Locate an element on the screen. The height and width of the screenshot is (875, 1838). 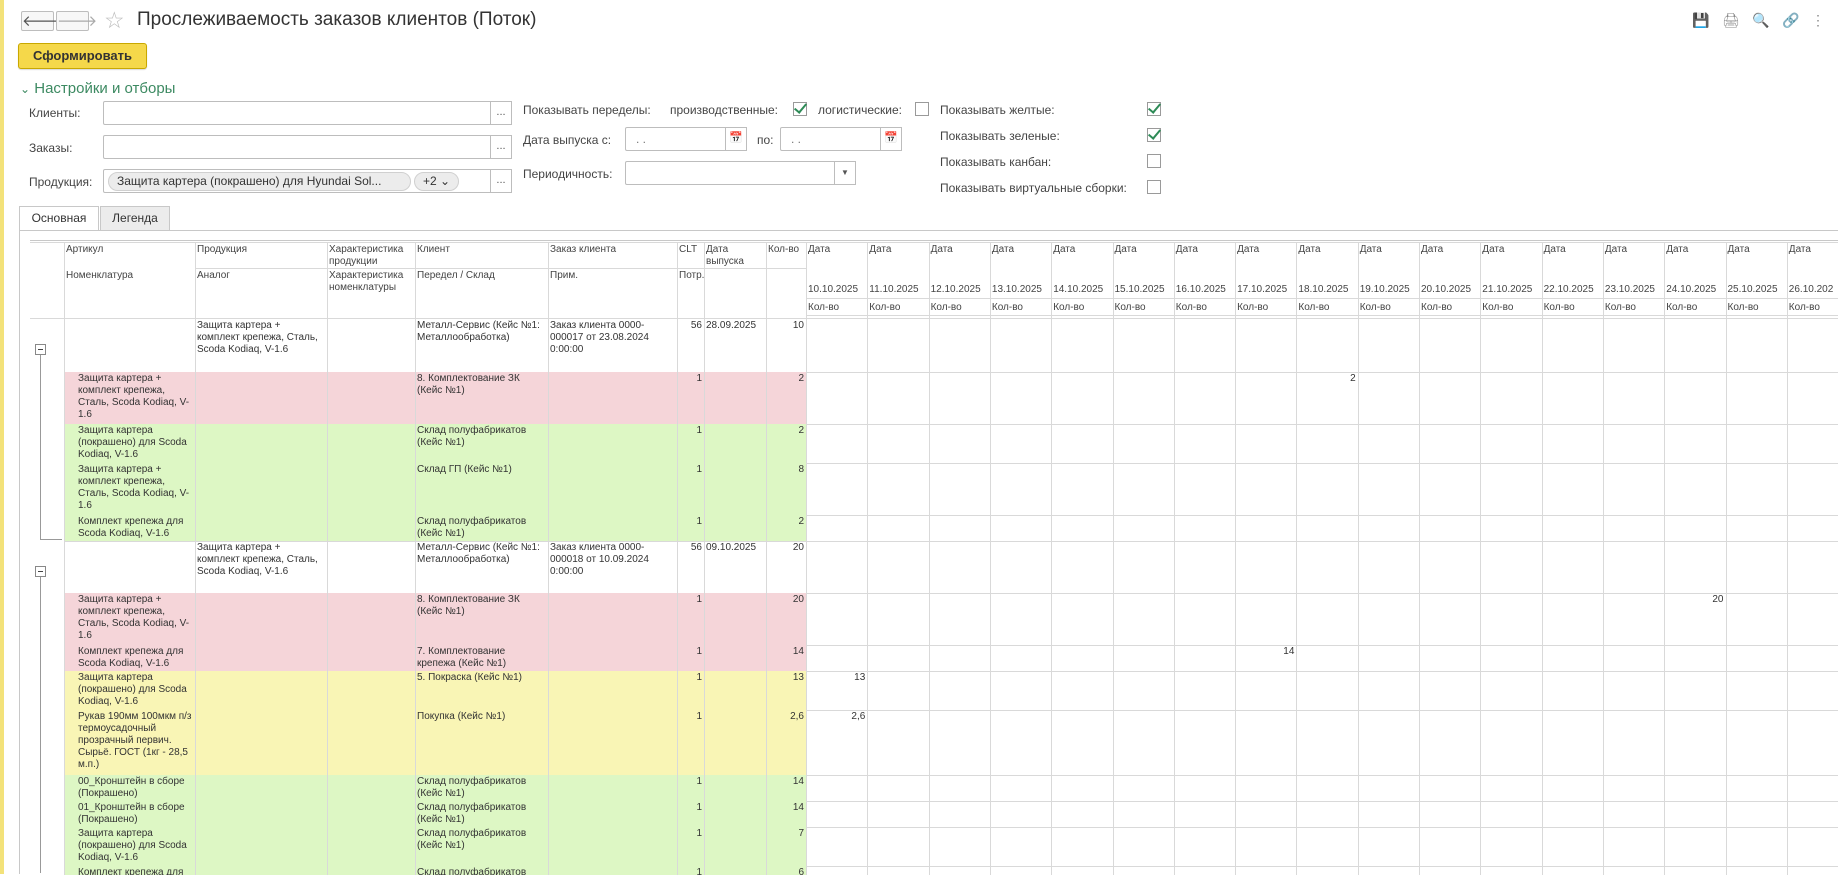
date-value: 26.10.202 is located at coordinates (1811, 289).